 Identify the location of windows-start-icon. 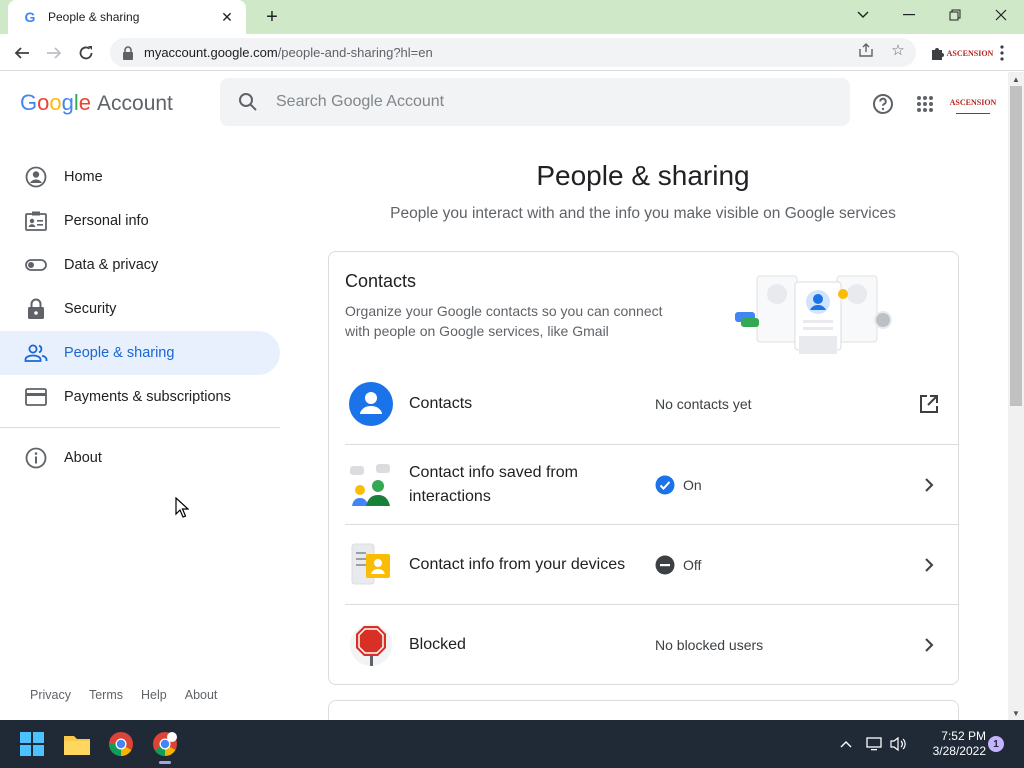
(32, 744).